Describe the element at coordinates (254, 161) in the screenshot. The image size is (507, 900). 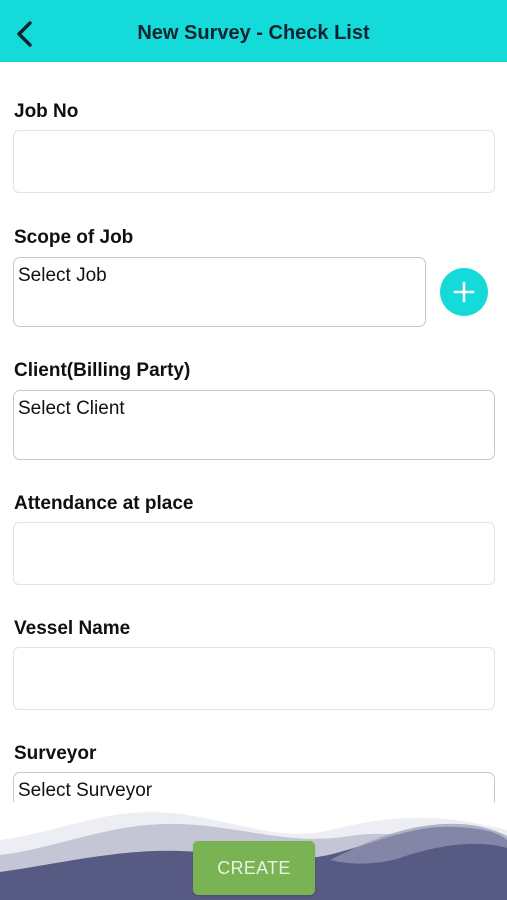
I see `job-no-field` at that location.